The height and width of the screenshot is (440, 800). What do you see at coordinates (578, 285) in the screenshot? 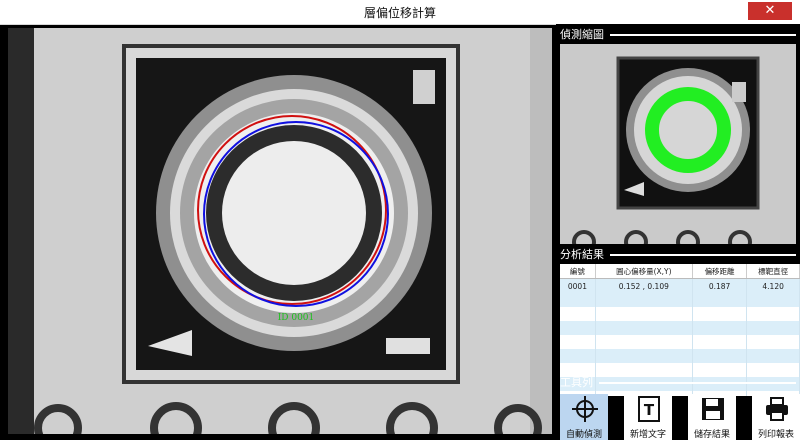
I see `cell-id: 0001` at bounding box center [578, 285].